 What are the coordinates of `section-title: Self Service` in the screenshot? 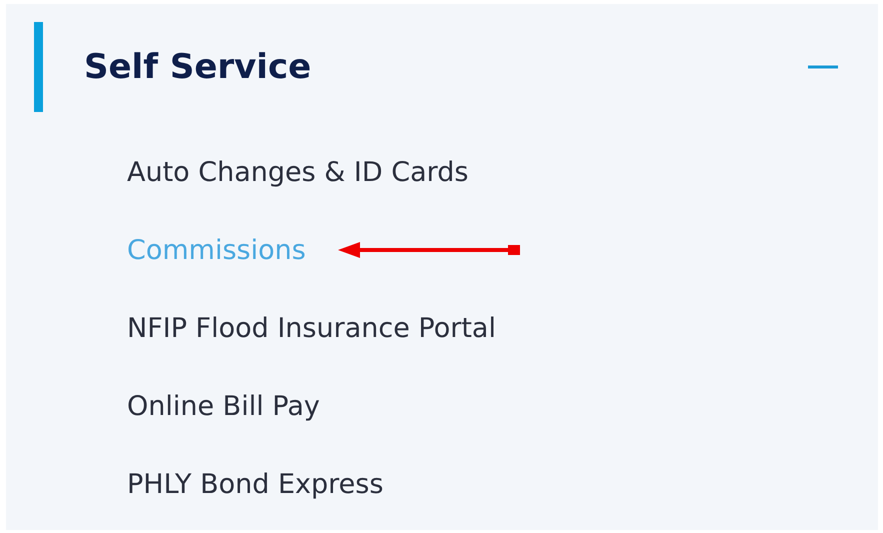 It's located at (198, 67).